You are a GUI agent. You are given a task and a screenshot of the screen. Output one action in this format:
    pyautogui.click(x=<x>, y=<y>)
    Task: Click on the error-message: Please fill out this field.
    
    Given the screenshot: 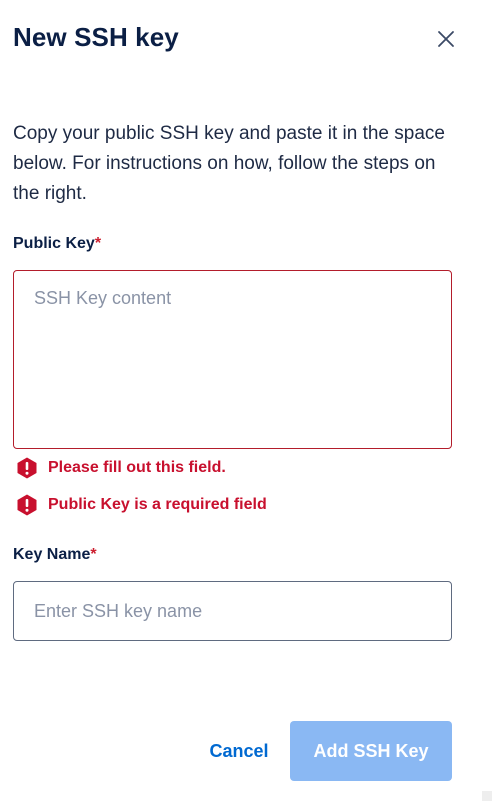 What is the action you would take?
    pyautogui.click(x=120, y=468)
    